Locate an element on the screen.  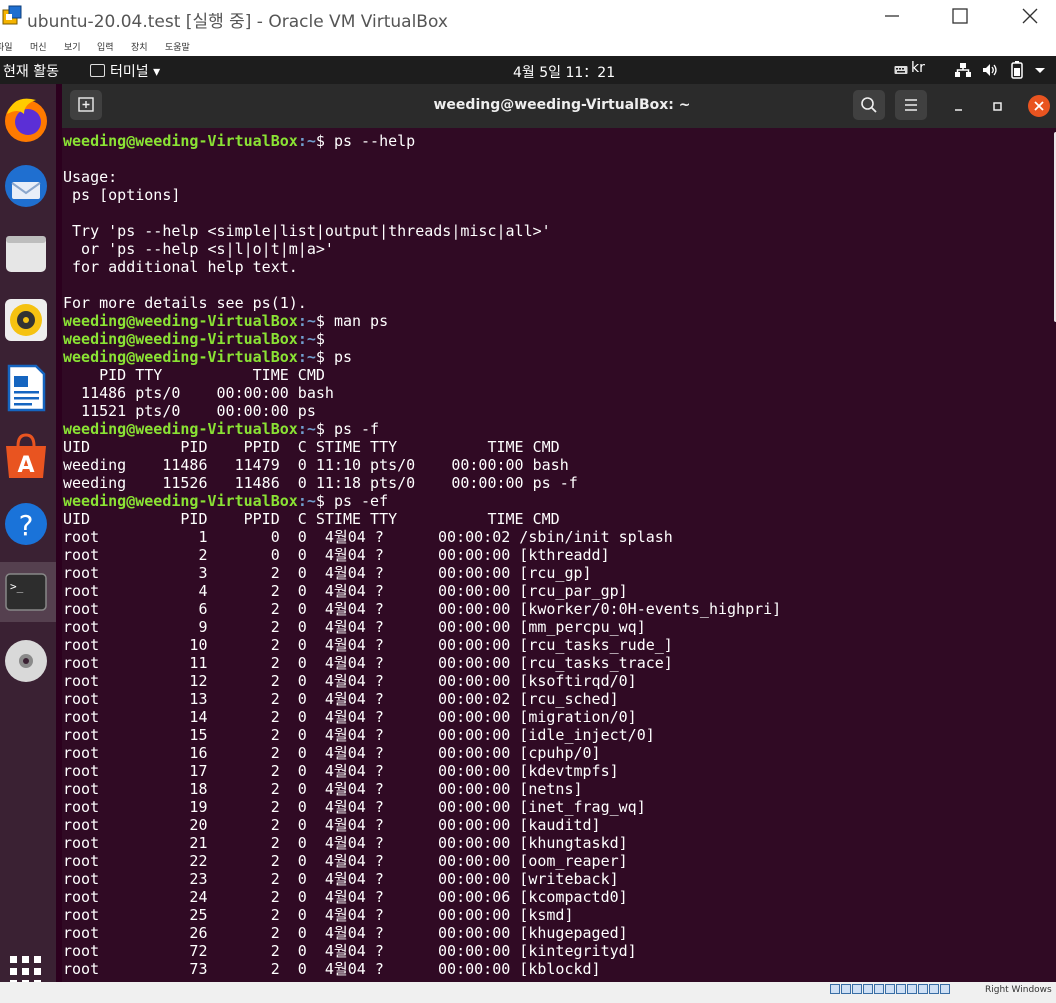
command-text: man ps is located at coordinates (361, 321).